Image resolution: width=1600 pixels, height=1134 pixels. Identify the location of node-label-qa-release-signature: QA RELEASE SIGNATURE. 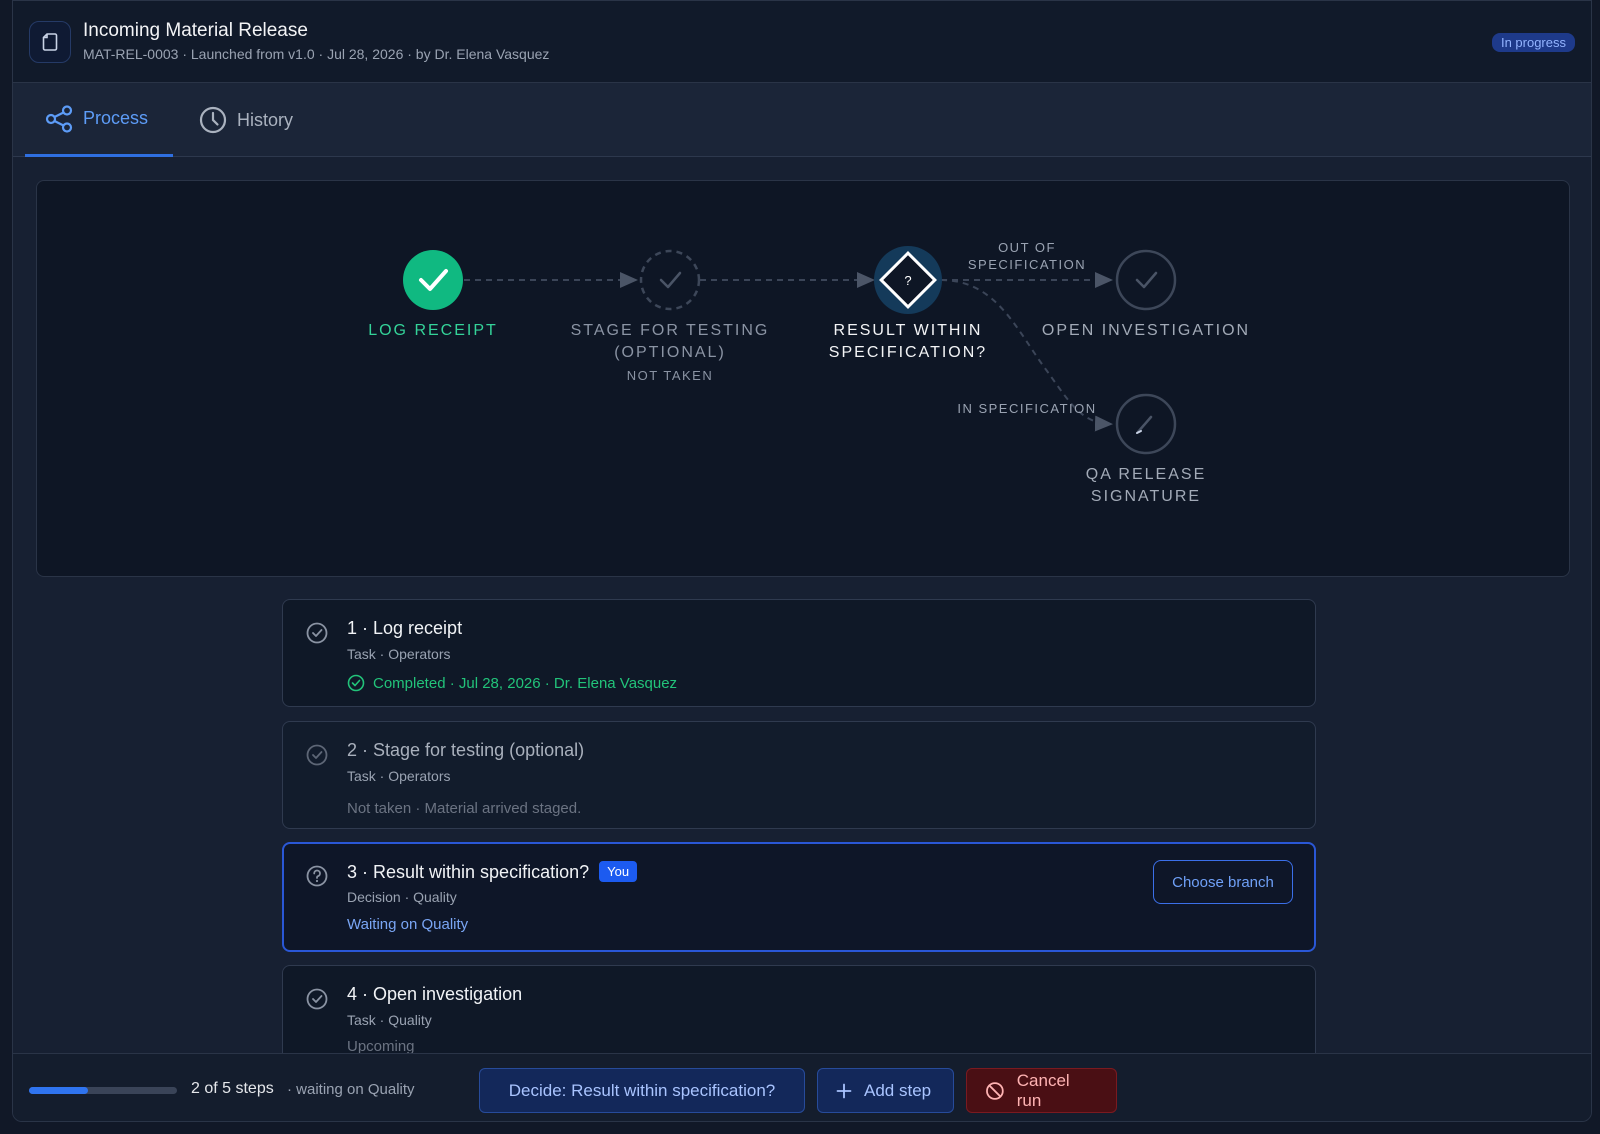
(1146, 486).